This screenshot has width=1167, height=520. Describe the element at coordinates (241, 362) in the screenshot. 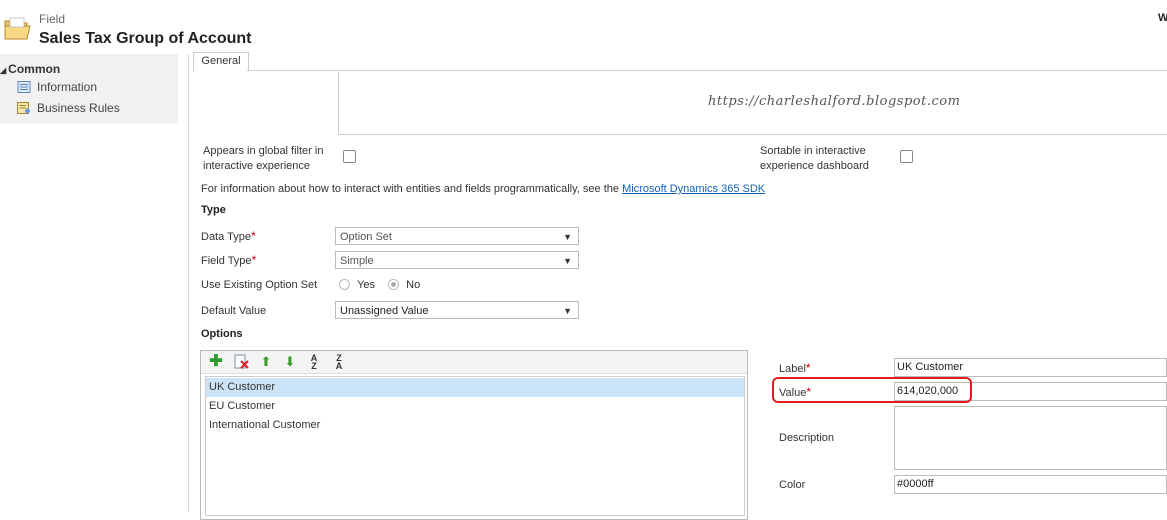

I see `delete-icon` at that location.